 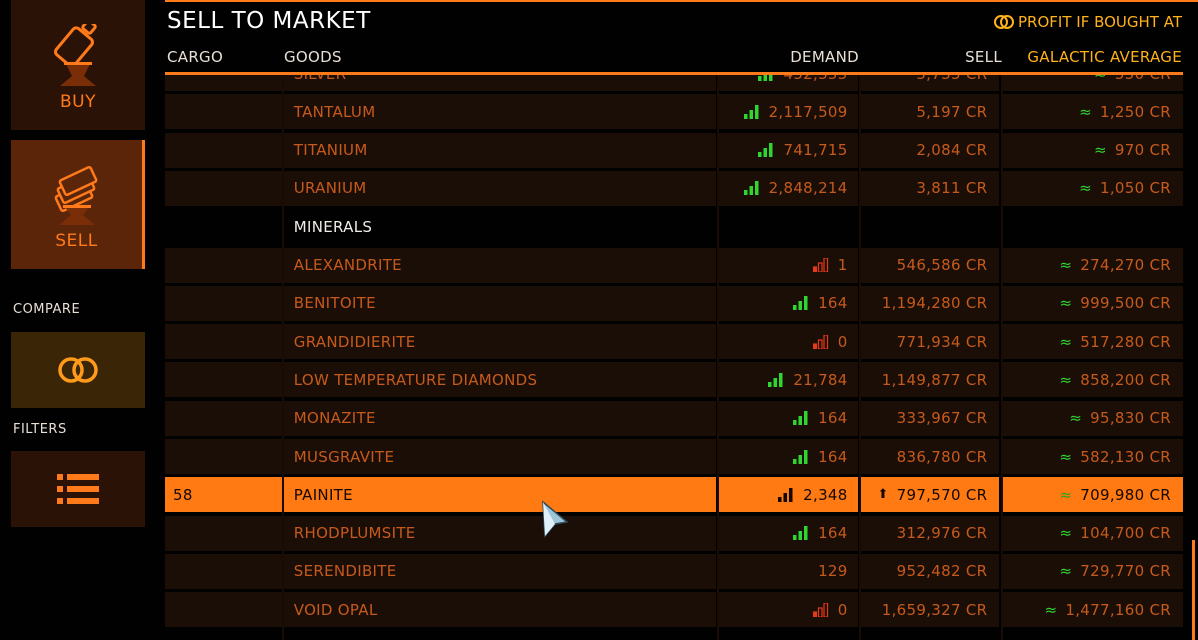 What do you see at coordinates (951, 79) in the screenshot?
I see `sell-price: 5,735 CR` at bounding box center [951, 79].